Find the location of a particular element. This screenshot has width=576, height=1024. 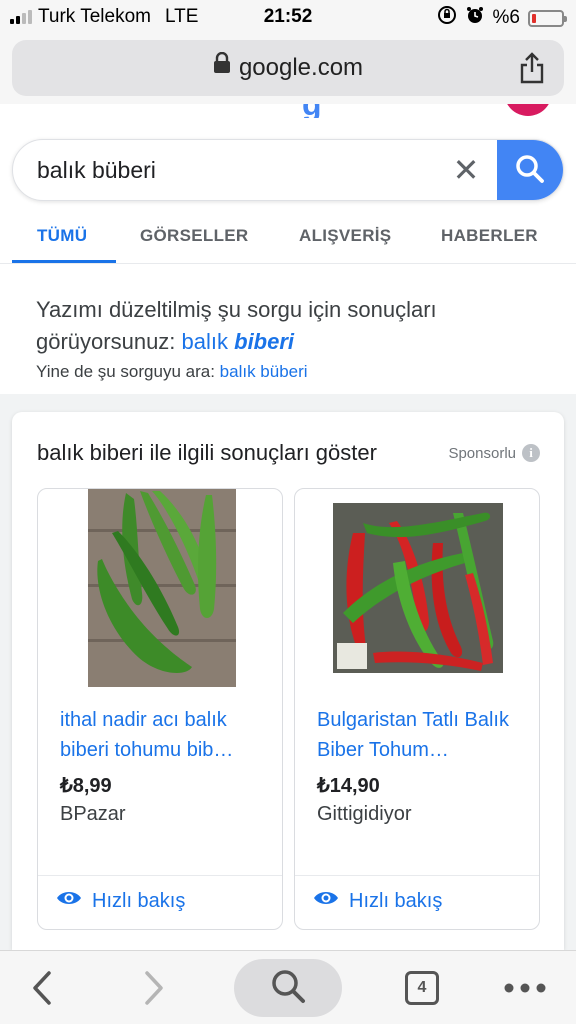

original-query-message: Yine de şu sorguyu ara: balık büberi is located at coordinates (172, 372).